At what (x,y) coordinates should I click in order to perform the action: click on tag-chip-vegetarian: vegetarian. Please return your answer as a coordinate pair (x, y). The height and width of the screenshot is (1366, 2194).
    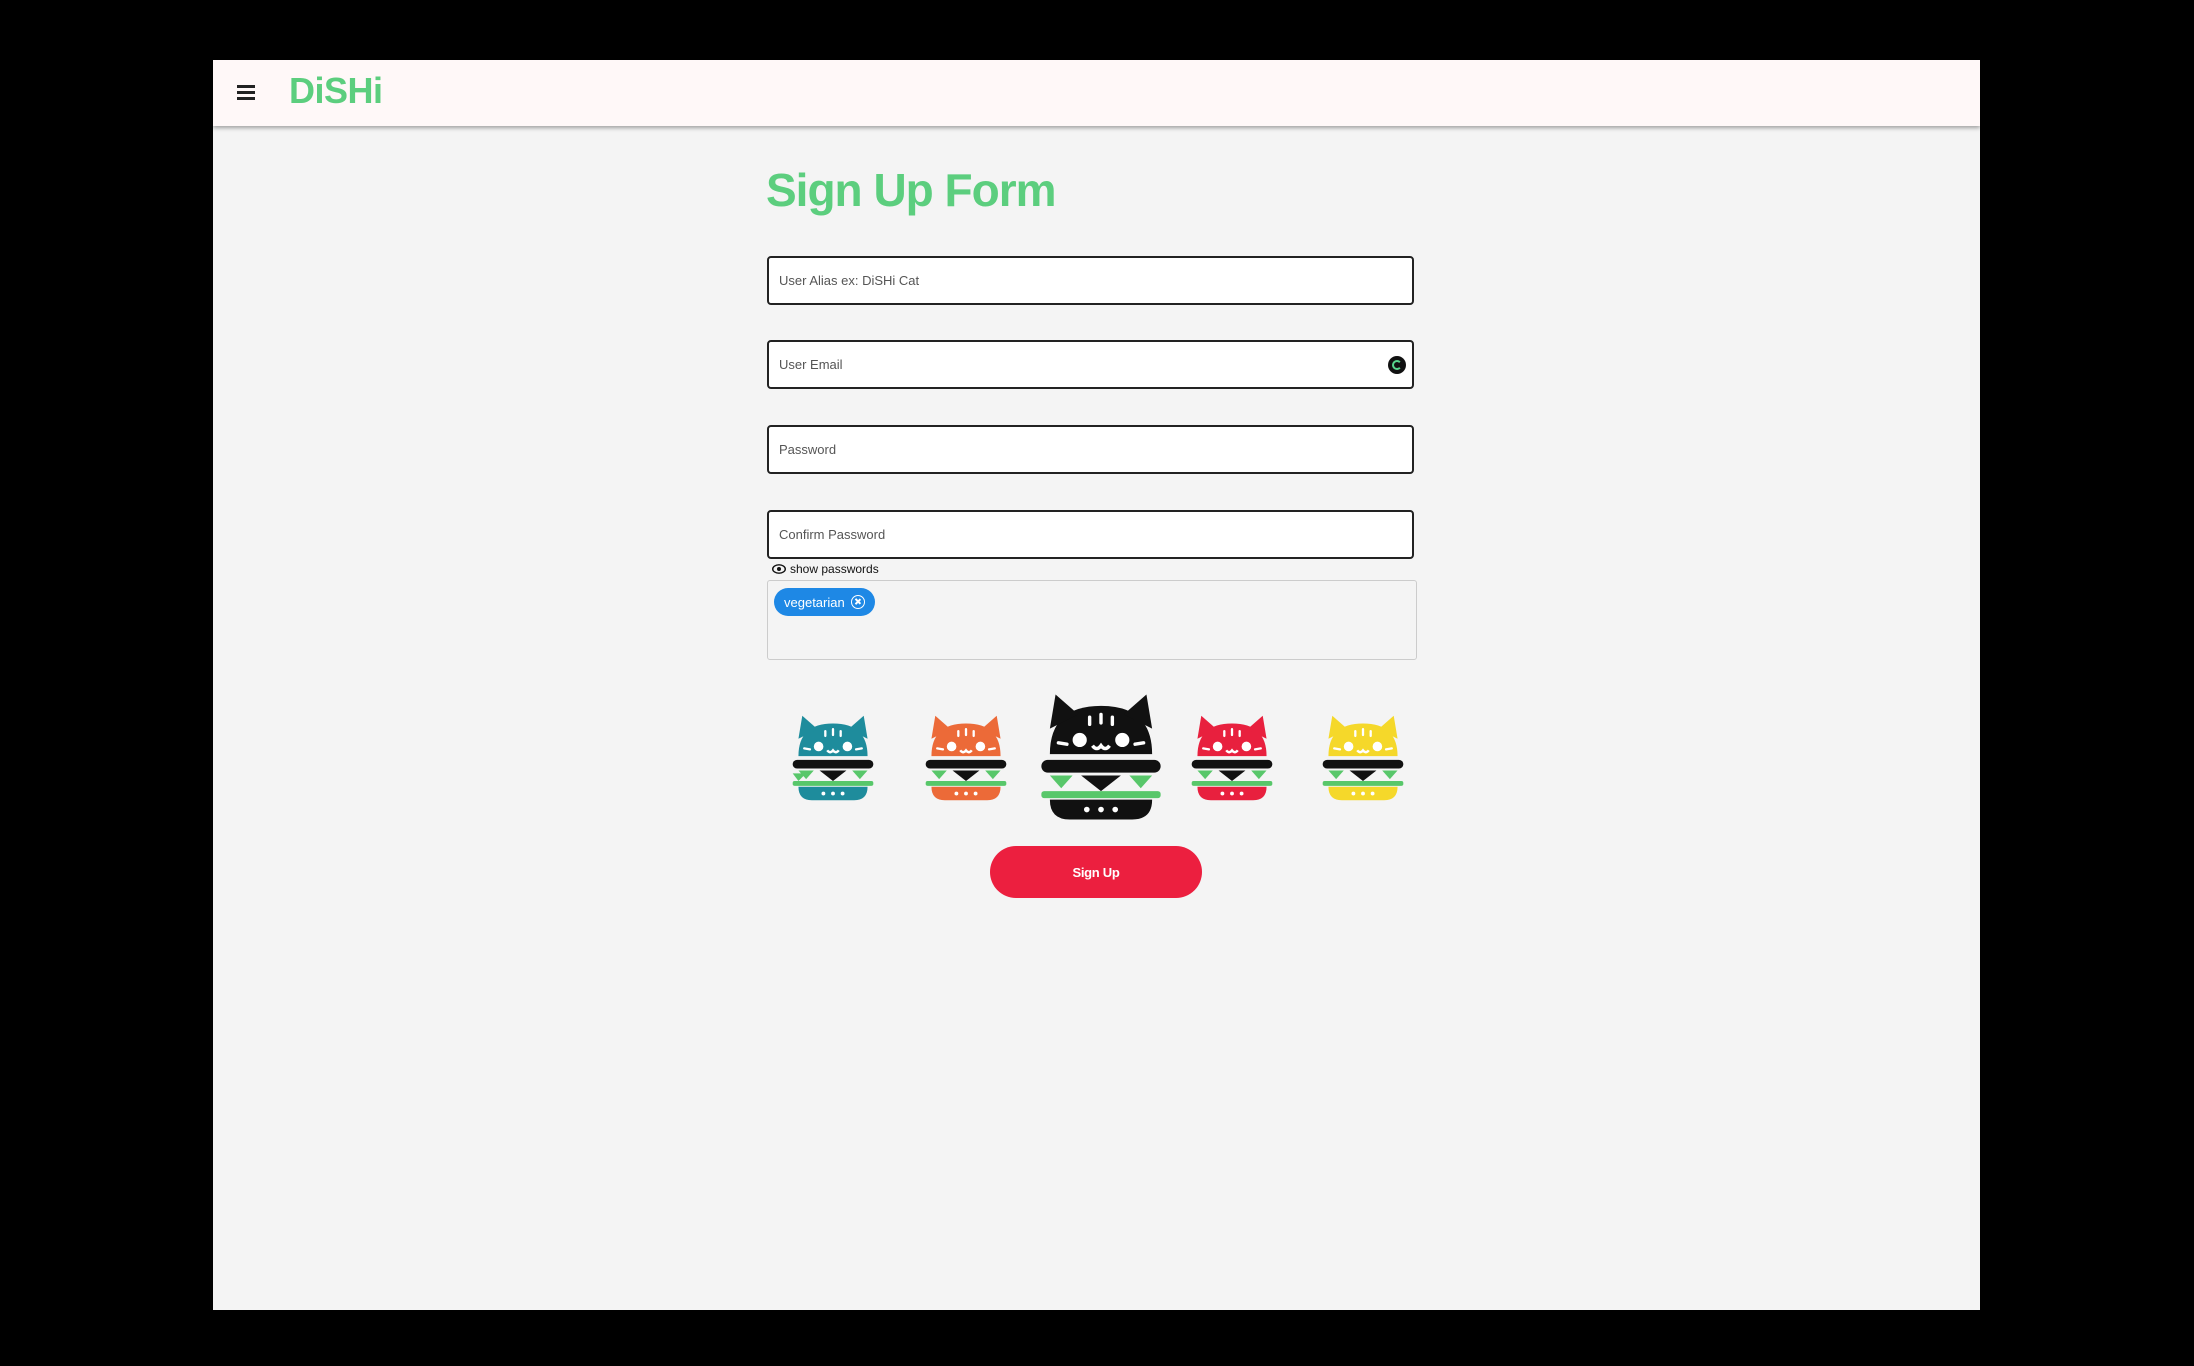
    Looking at the image, I should click on (824, 602).